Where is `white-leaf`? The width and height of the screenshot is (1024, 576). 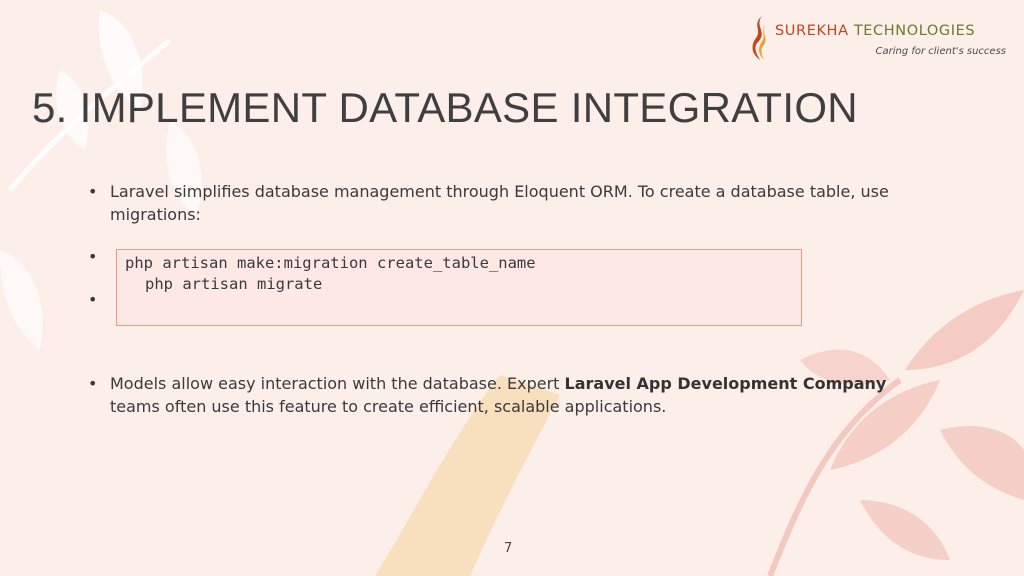
white-leaf is located at coordinates (21, 300).